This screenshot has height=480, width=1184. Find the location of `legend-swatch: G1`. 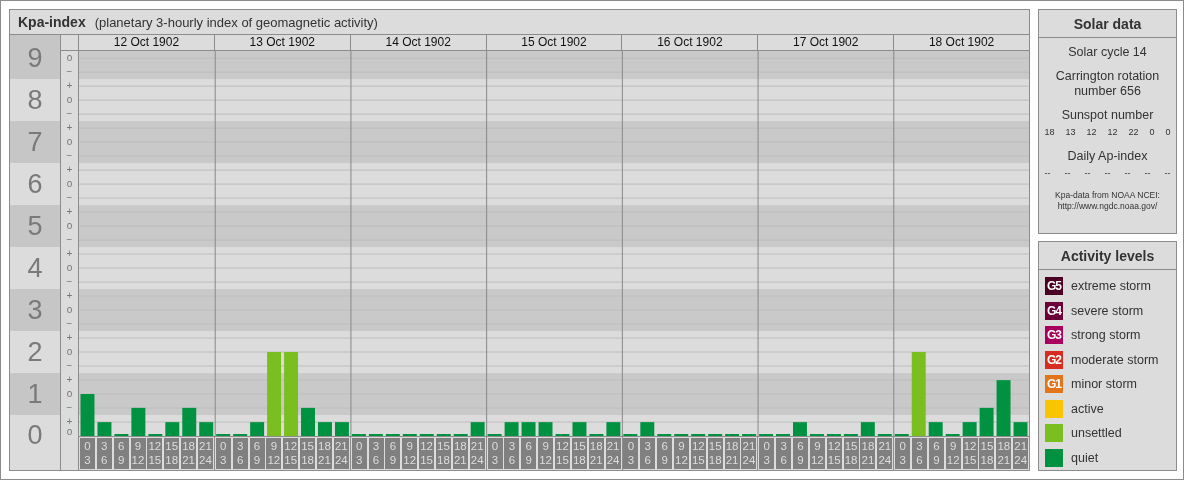

legend-swatch: G1 is located at coordinates (1054, 384).